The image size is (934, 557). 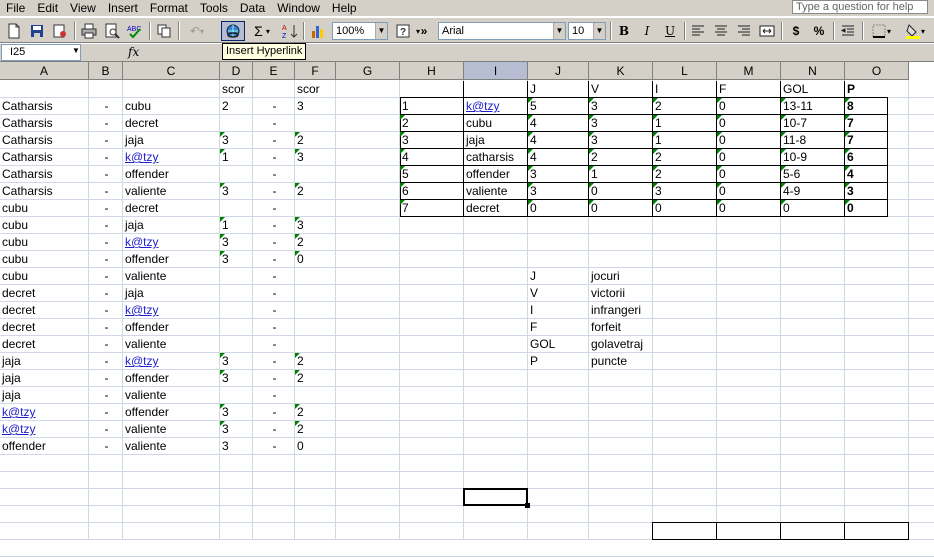 I want to click on spelling-icon: ABC, so click(x=135, y=31).